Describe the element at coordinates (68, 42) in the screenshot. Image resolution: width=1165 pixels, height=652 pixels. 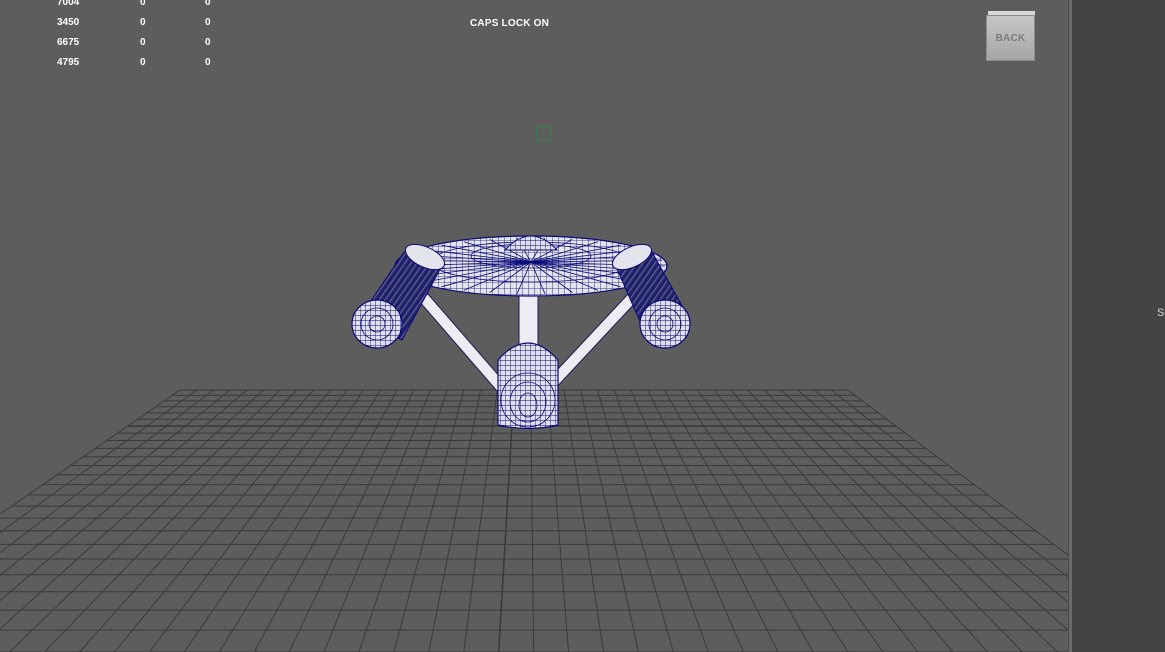
I see `hud-stat-value: 6675` at that location.